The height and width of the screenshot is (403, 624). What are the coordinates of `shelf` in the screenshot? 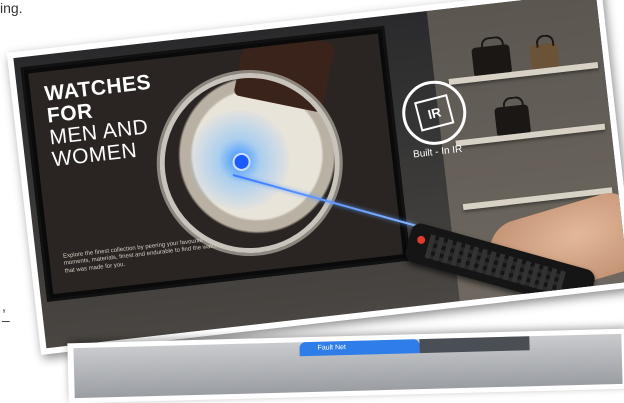 It's located at (523, 73).